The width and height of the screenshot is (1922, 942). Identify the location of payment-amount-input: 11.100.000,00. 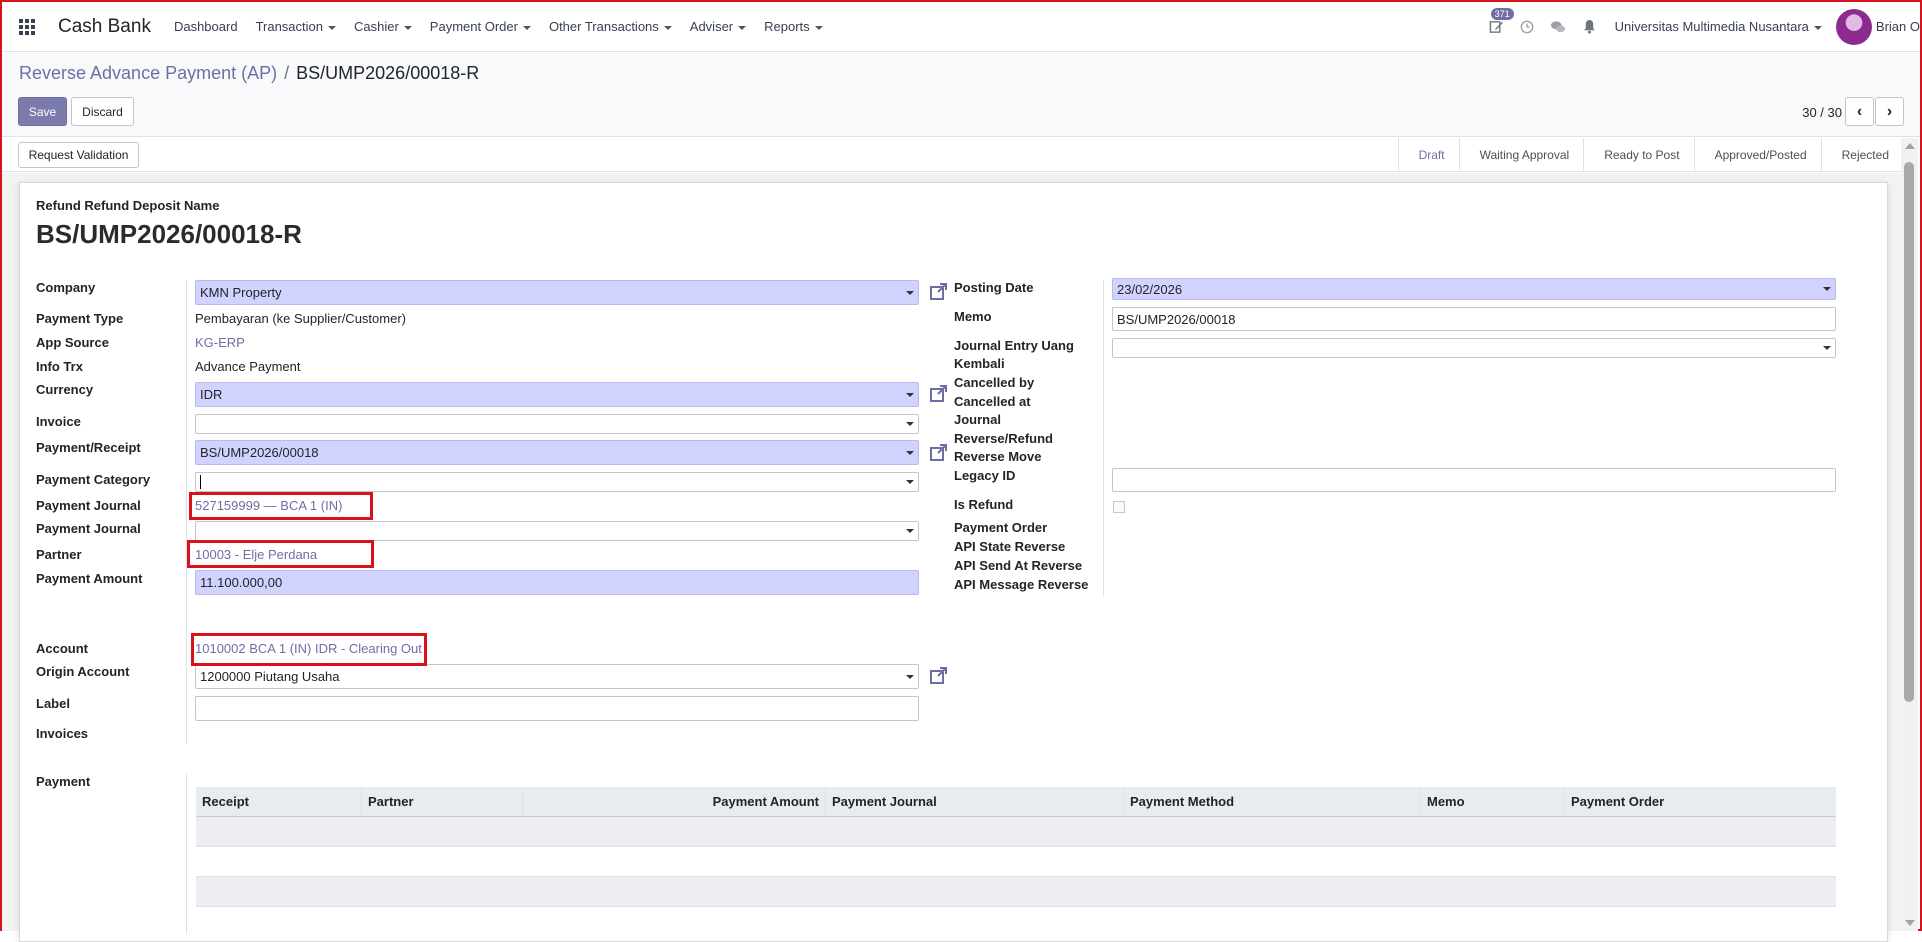
(557, 582).